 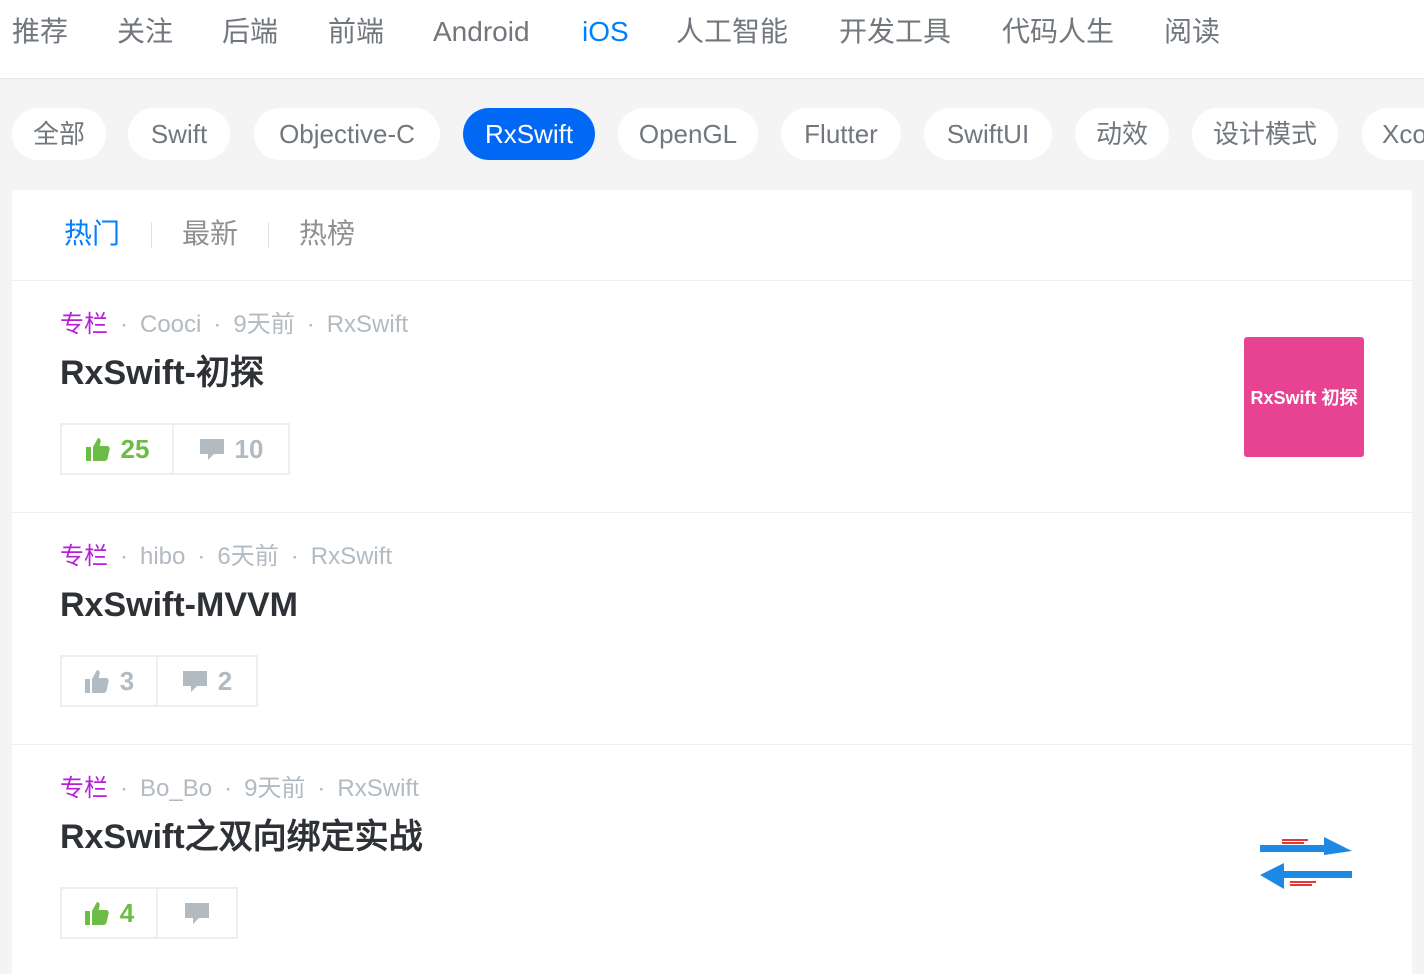 What do you see at coordinates (688, 134) in the screenshot?
I see `tag-opengl: OpenGL` at bounding box center [688, 134].